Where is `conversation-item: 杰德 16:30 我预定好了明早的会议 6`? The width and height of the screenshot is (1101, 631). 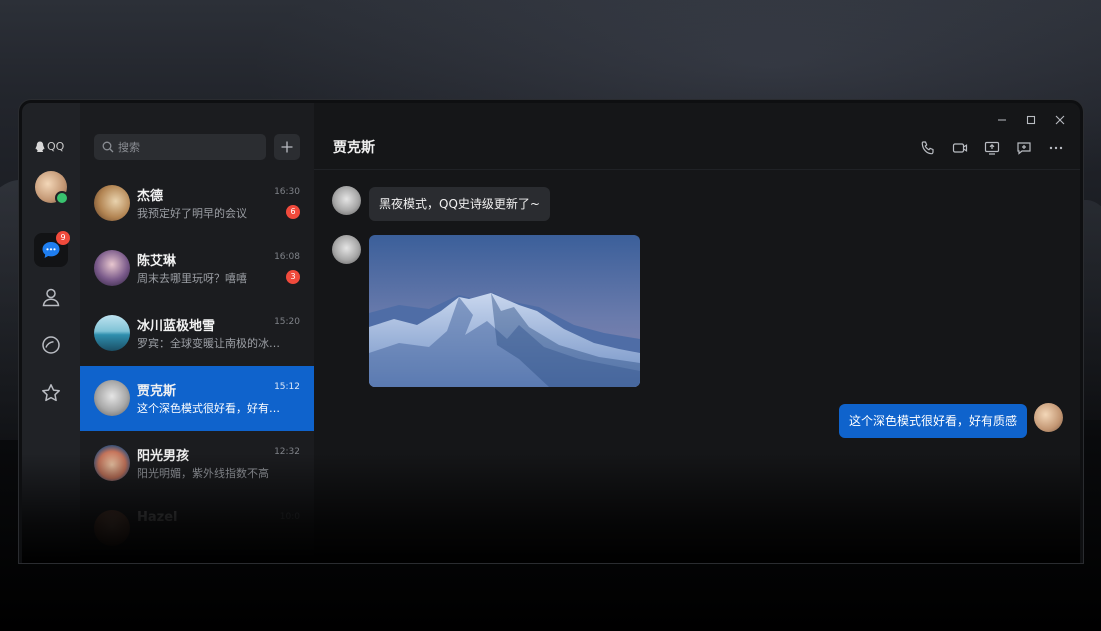 conversation-item: 杰德 16:30 我预定好了明早的会议 6 is located at coordinates (197, 203).